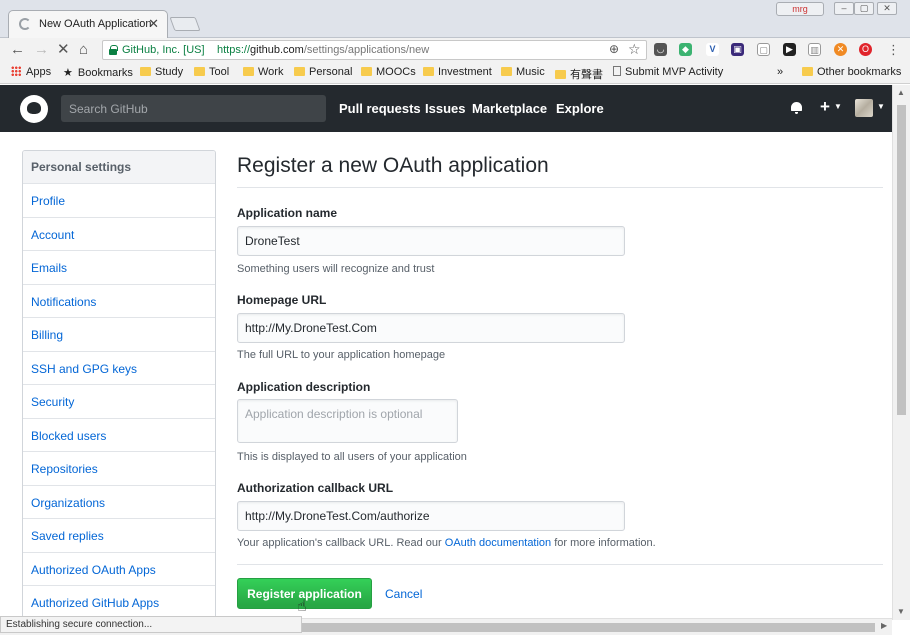 The width and height of the screenshot is (910, 637). Describe the element at coordinates (119, 268) in the screenshot. I see `sidebar-item-emails: Emails` at that location.